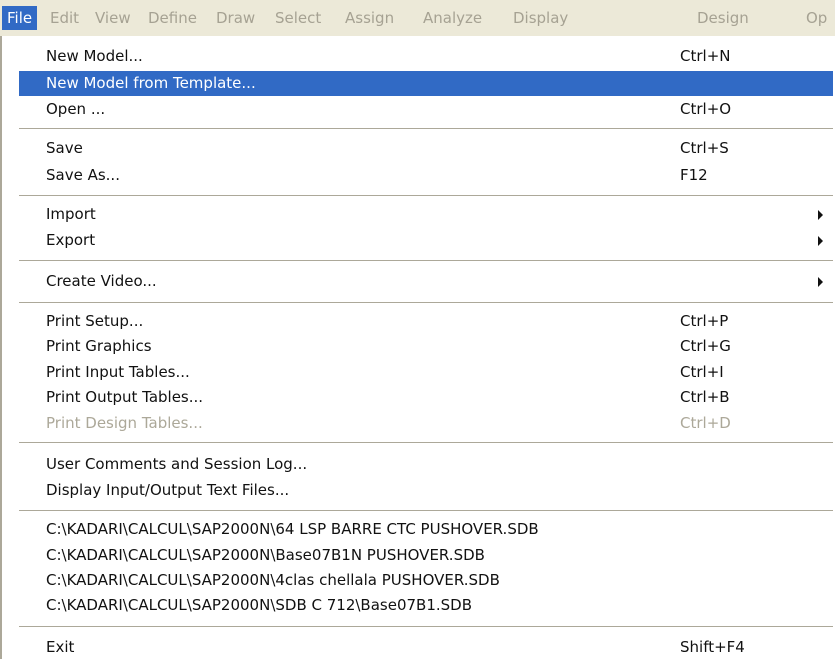 The height and width of the screenshot is (659, 835). Describe the element at coordinates (426, 423) in the screenshot. I see `menu-item-print-design-tables: Print Design Tables... Ctrl+D` at that location.